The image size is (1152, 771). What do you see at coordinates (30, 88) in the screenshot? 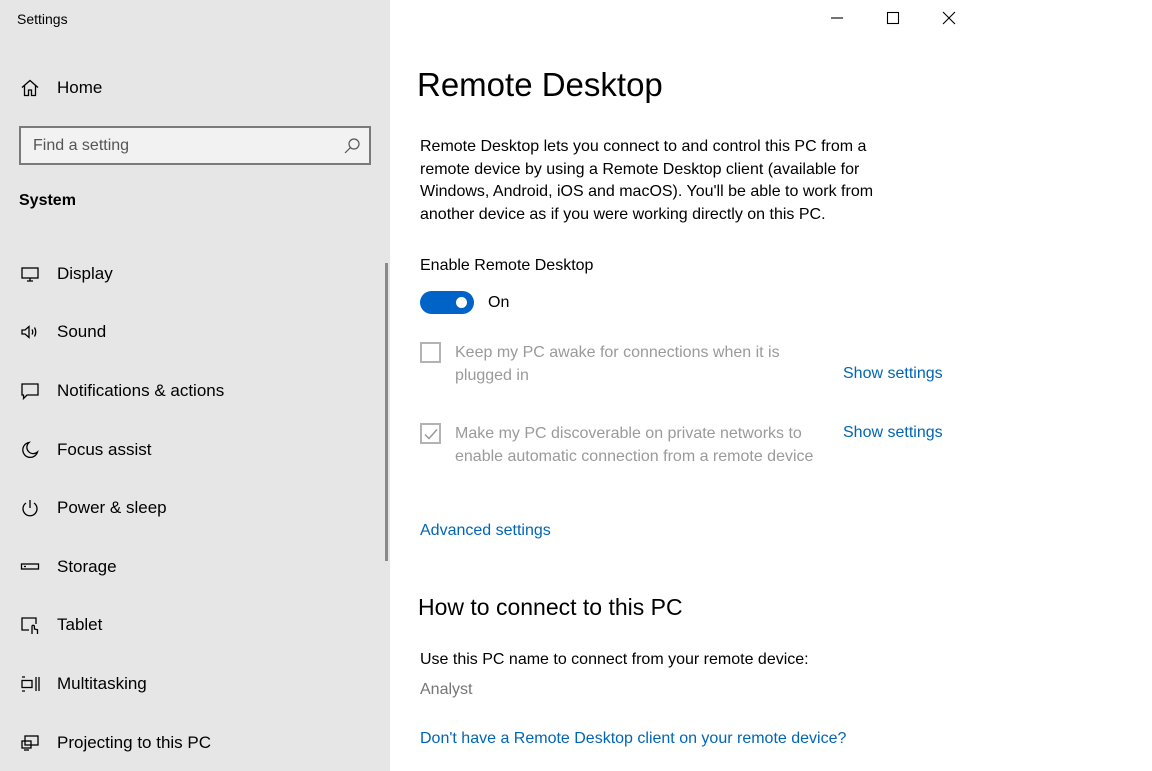
I see `home-icon` at bounding box center [30, 88].